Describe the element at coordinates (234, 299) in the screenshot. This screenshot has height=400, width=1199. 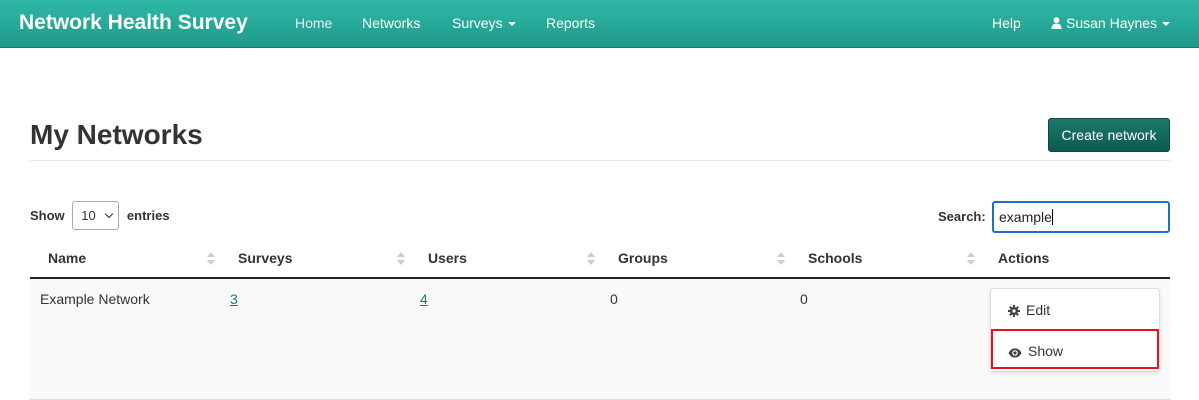
I see `surveys-count-link: 3` at that location.